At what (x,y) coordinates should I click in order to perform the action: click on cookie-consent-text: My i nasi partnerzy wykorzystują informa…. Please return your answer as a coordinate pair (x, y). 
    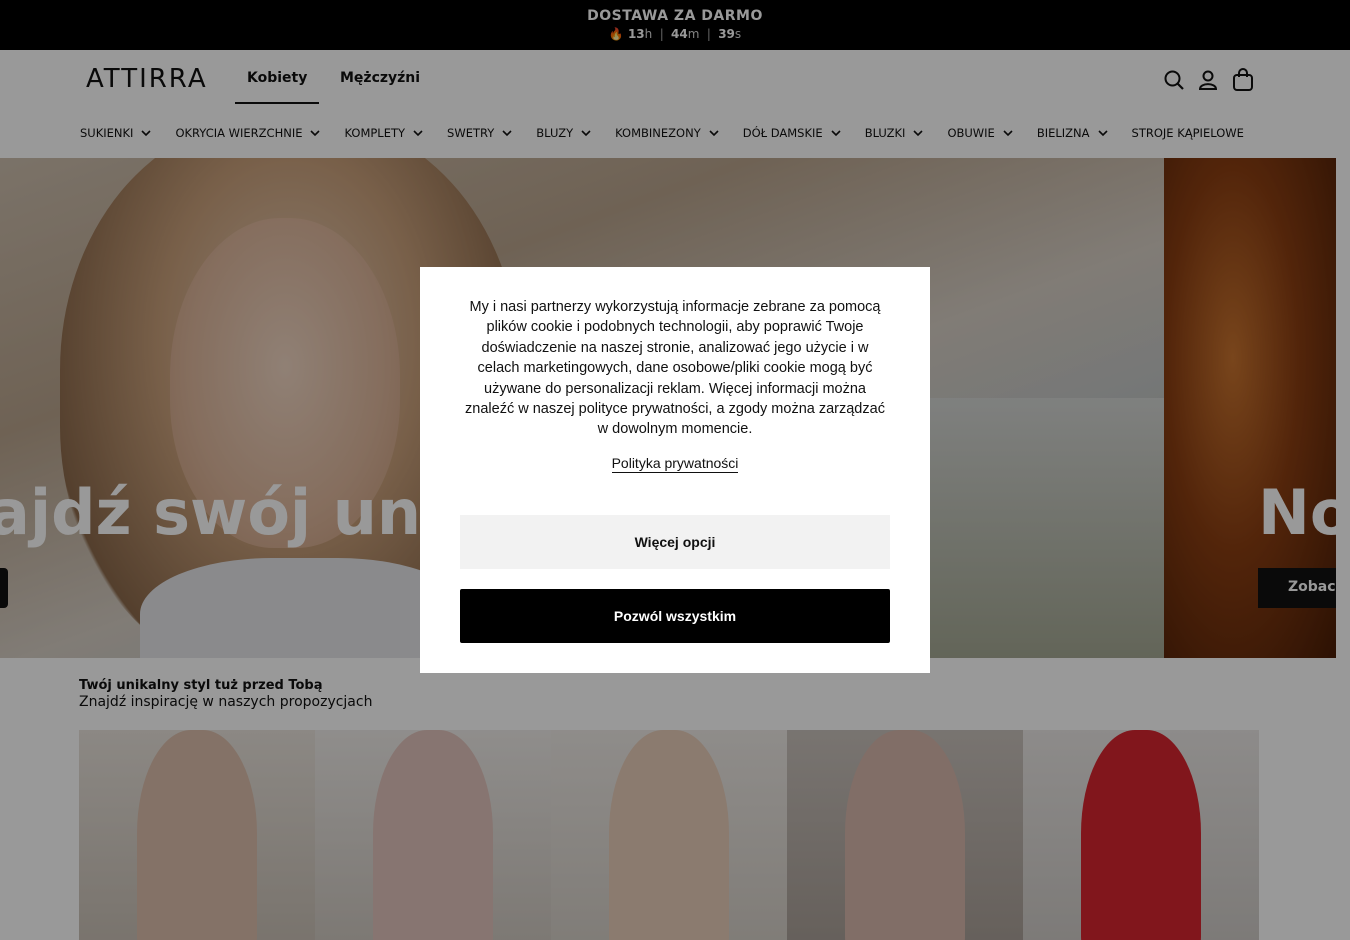
    Looking at the image, I should click on (675, 368).